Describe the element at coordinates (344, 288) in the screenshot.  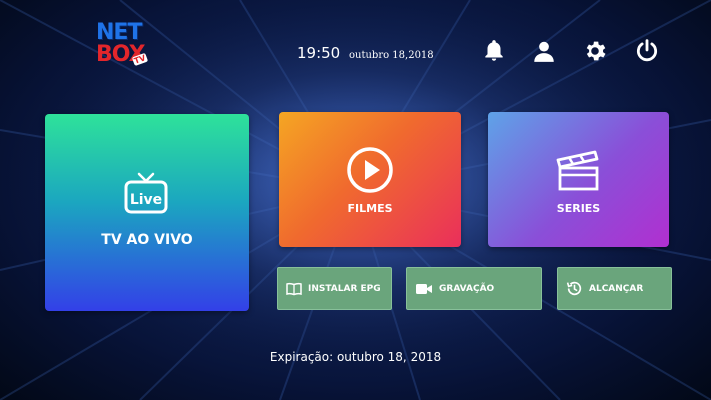
I see `install-epg-label: INSTALAR EPG` at that location.